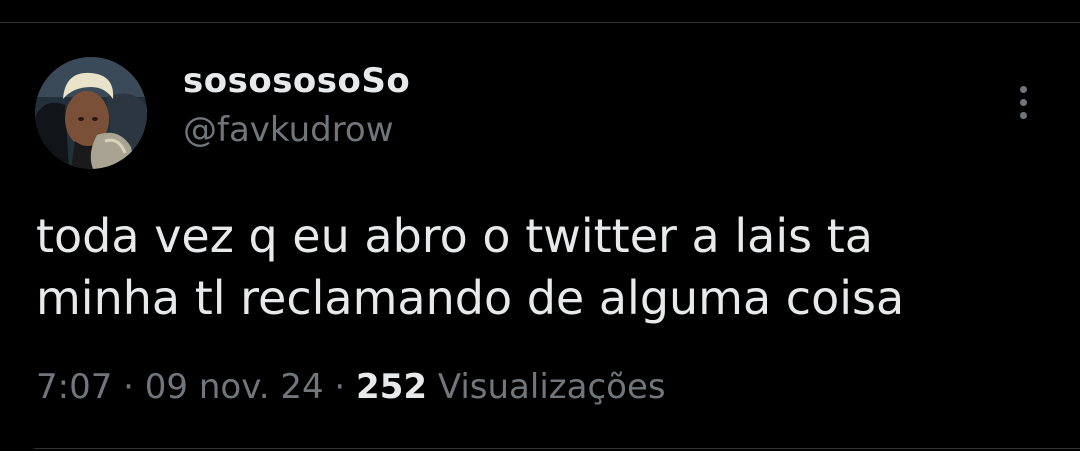 Image resolution: width=1080 pixels, height=451 pixels. What do you see at coordinates (557, 448) in the screenshot?
I see `bottom-divider` at bounding box center [557, 448].